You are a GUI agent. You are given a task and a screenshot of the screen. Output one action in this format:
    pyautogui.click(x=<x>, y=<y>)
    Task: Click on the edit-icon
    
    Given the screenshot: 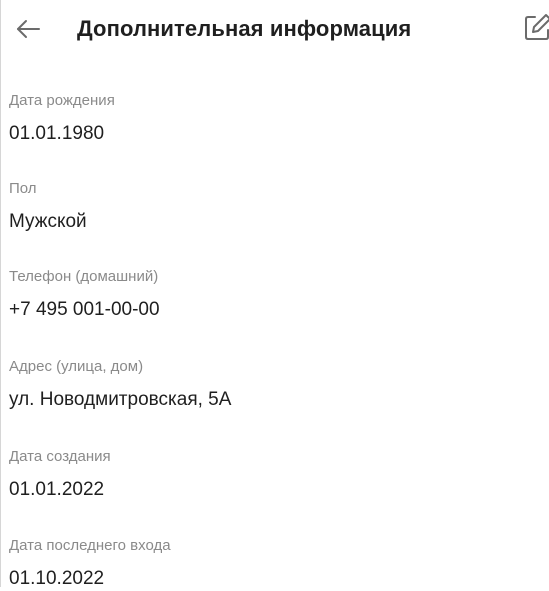 What is the action you would take?
    pyautogui.click(x=535, y=28)
    